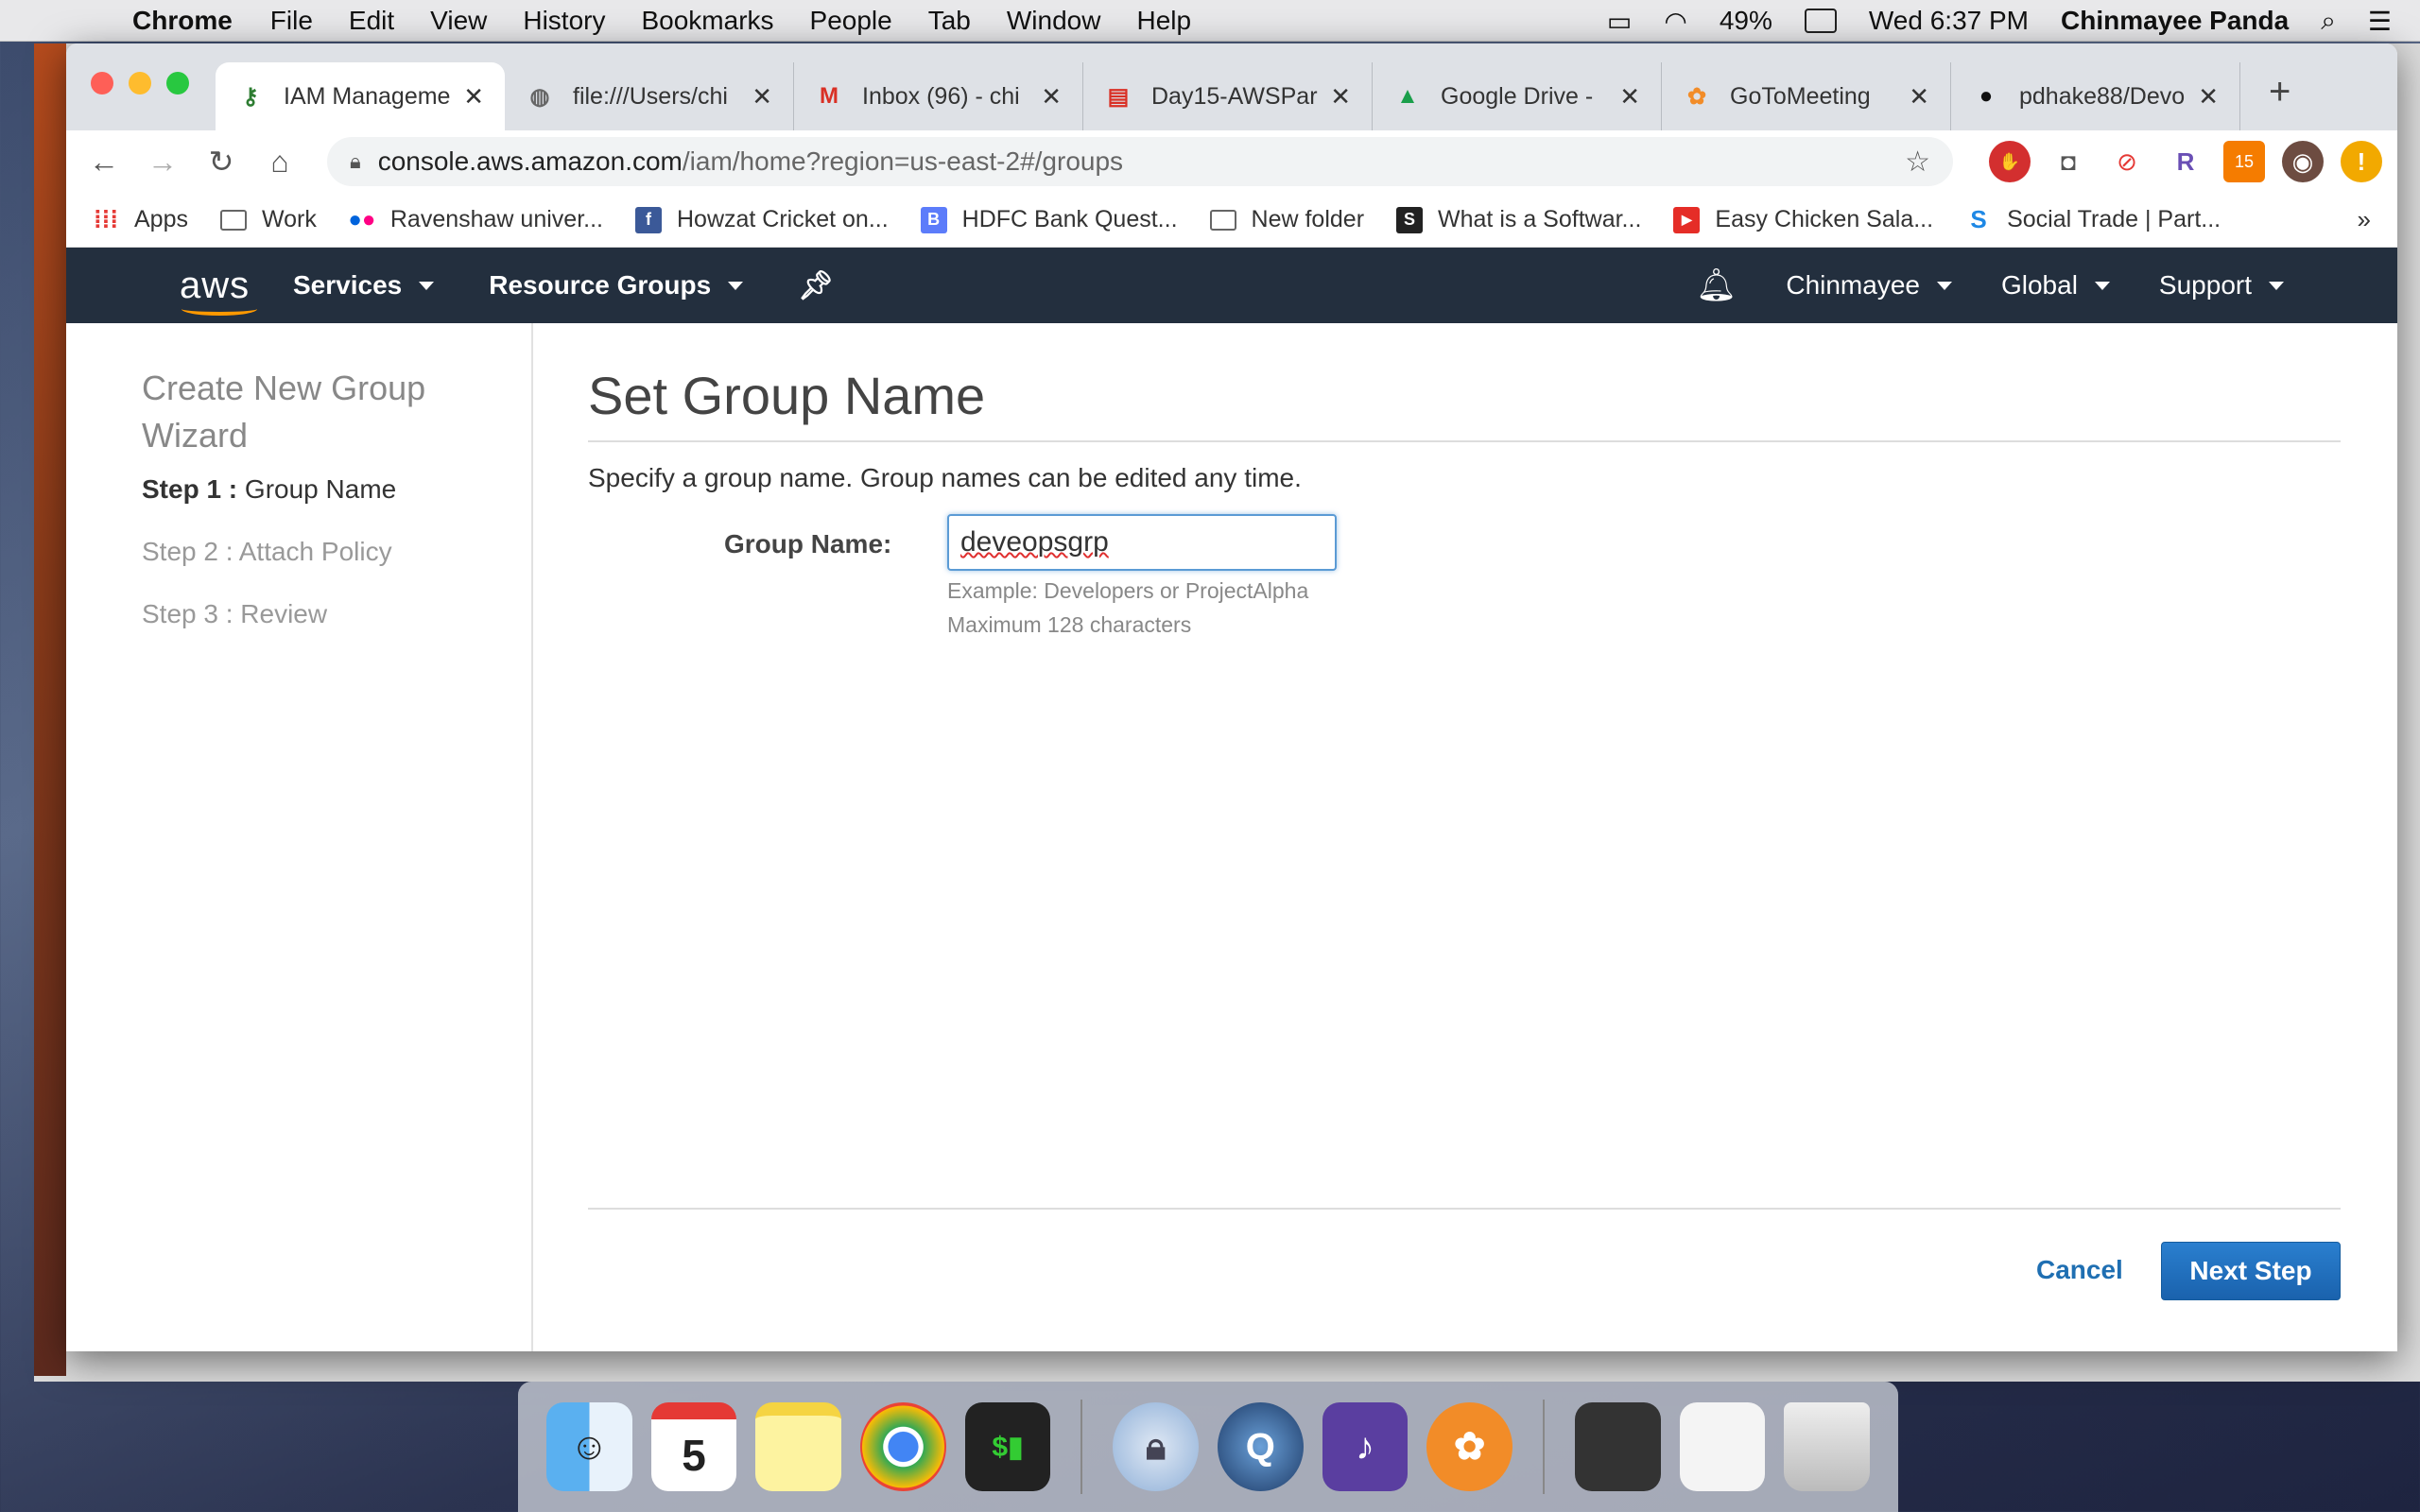 This screenshot has height=1512, width=2420. I want to click on next-step-button: Next Step, so click(2251, 1271).